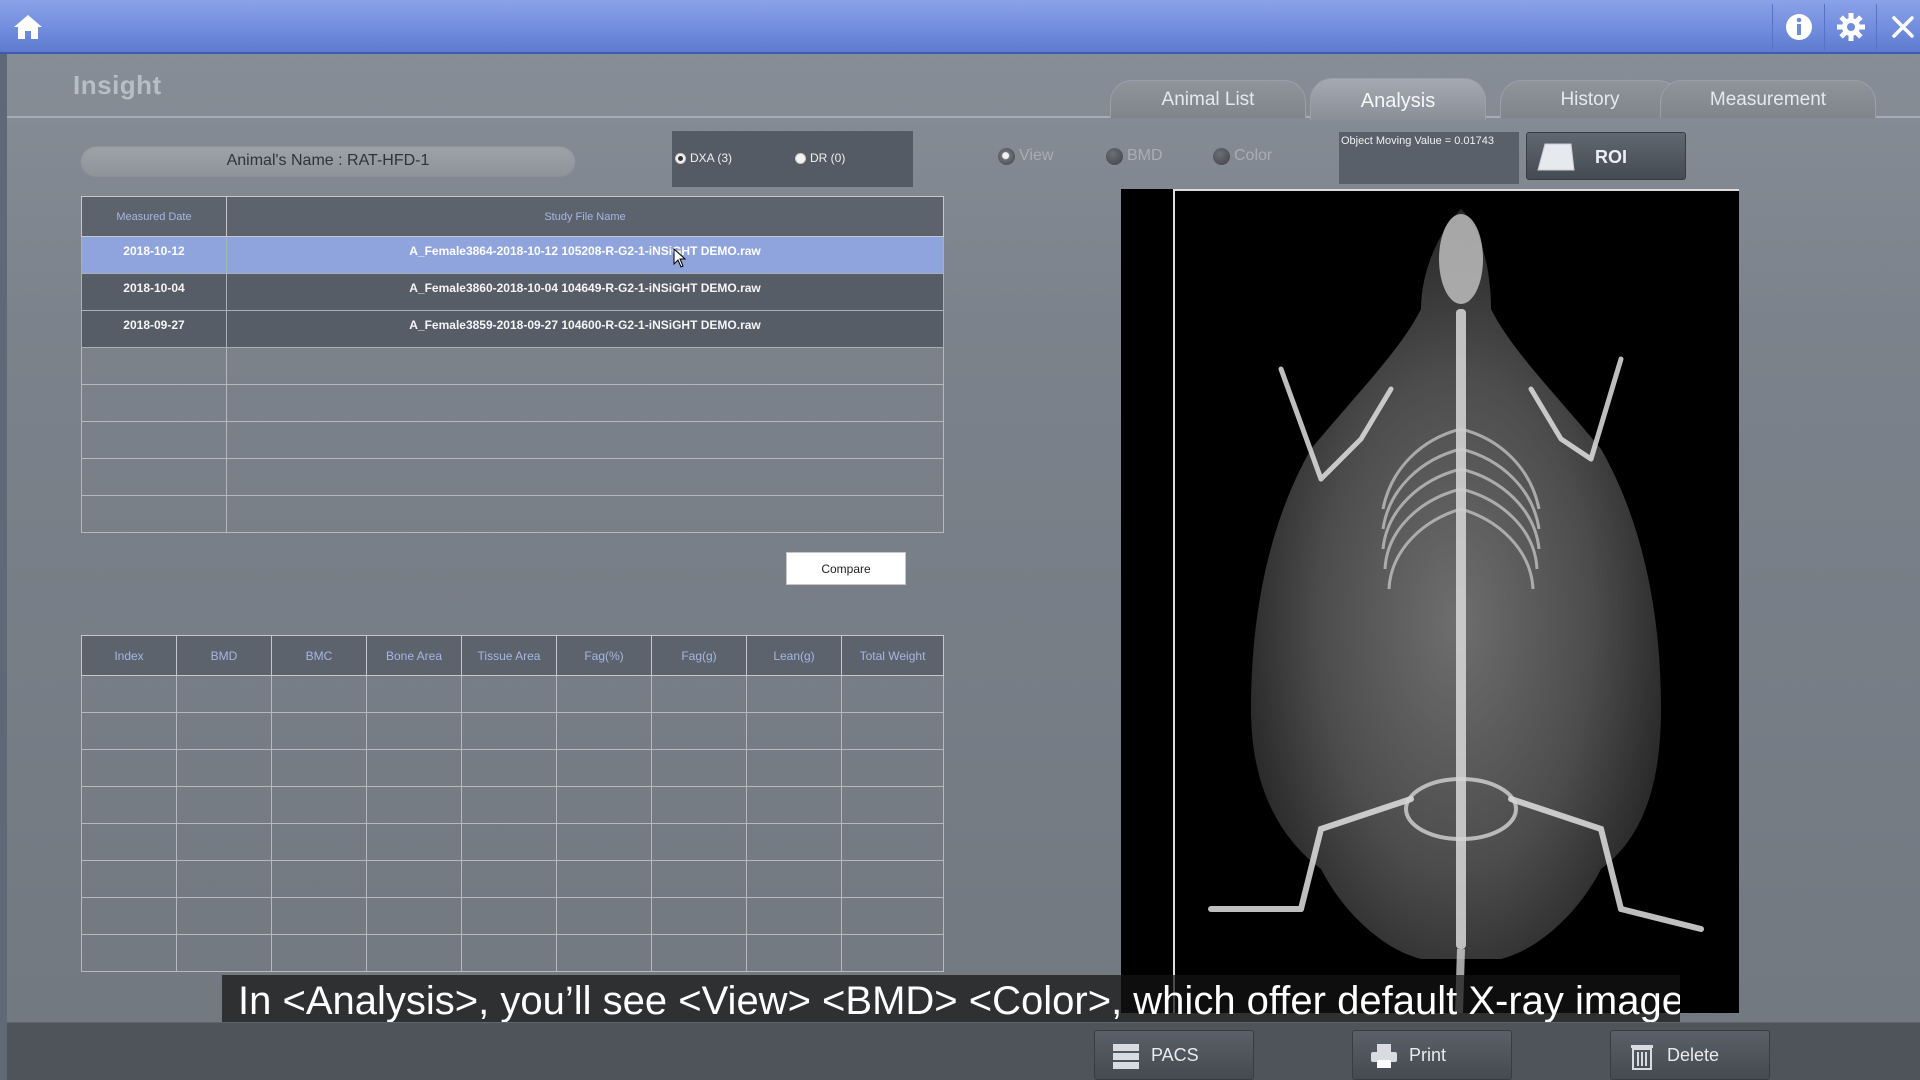  I want to click on measured-date-cell: 2018-09-27, so click(154, 329).